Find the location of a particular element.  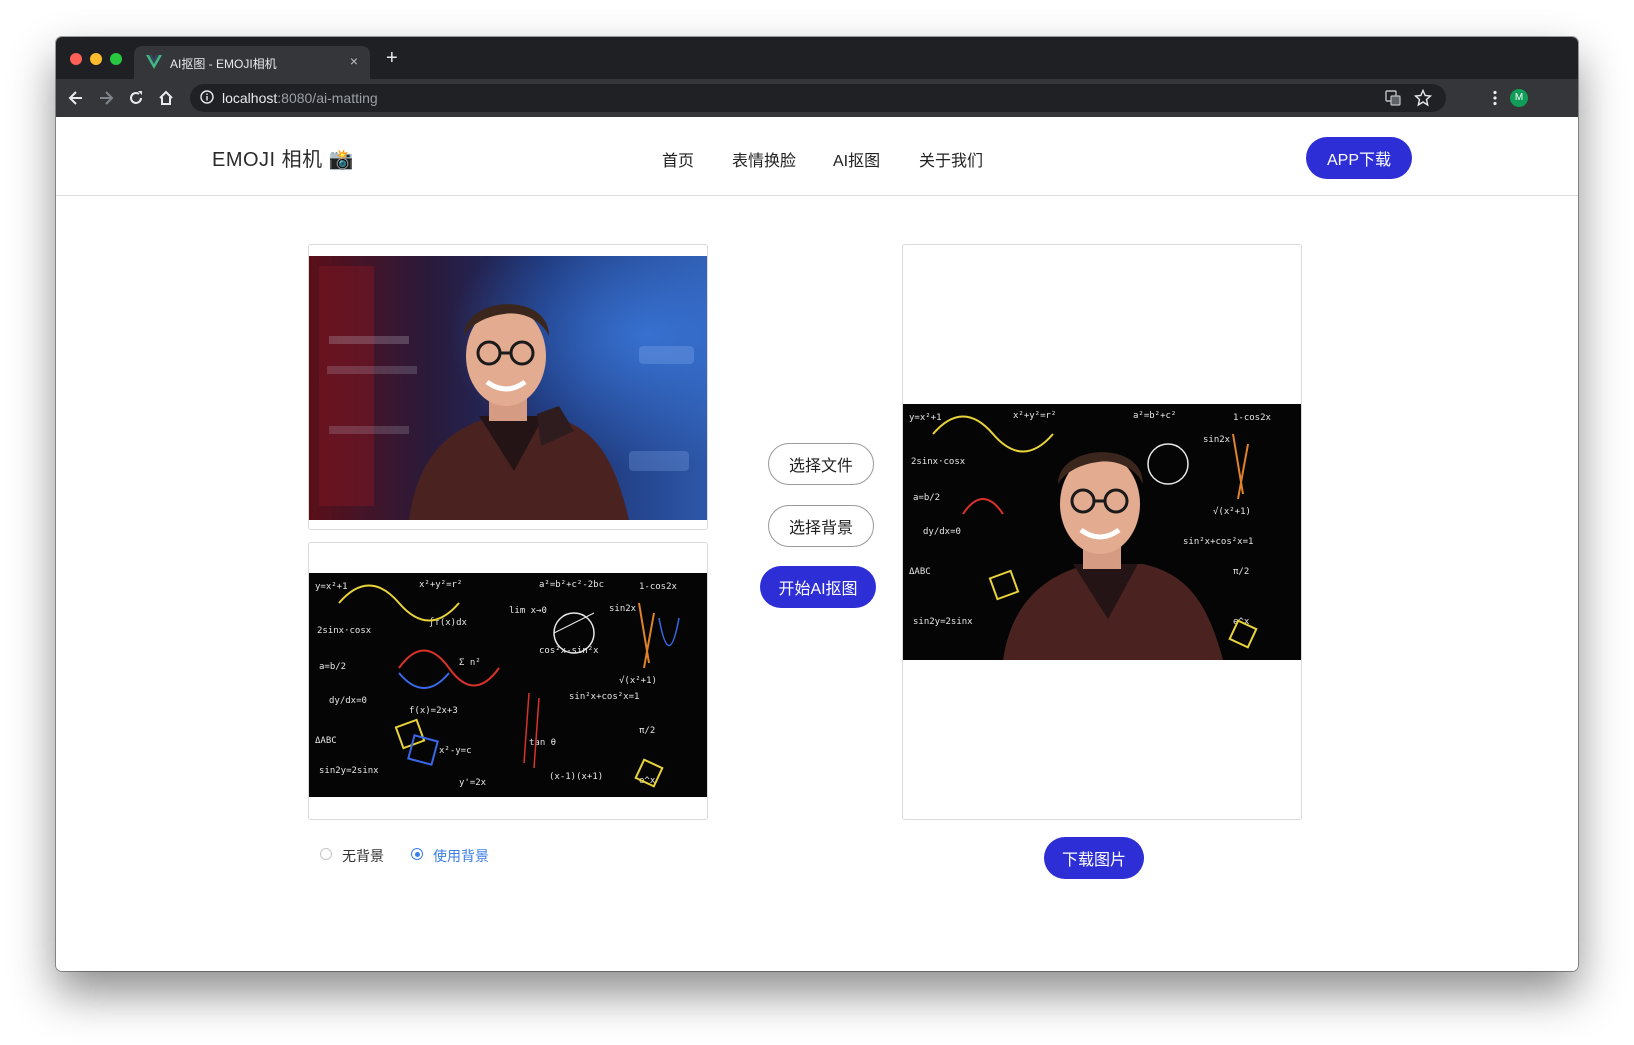

url-text: localhost:8080/ai-matting is located at coordinates (300, 98).